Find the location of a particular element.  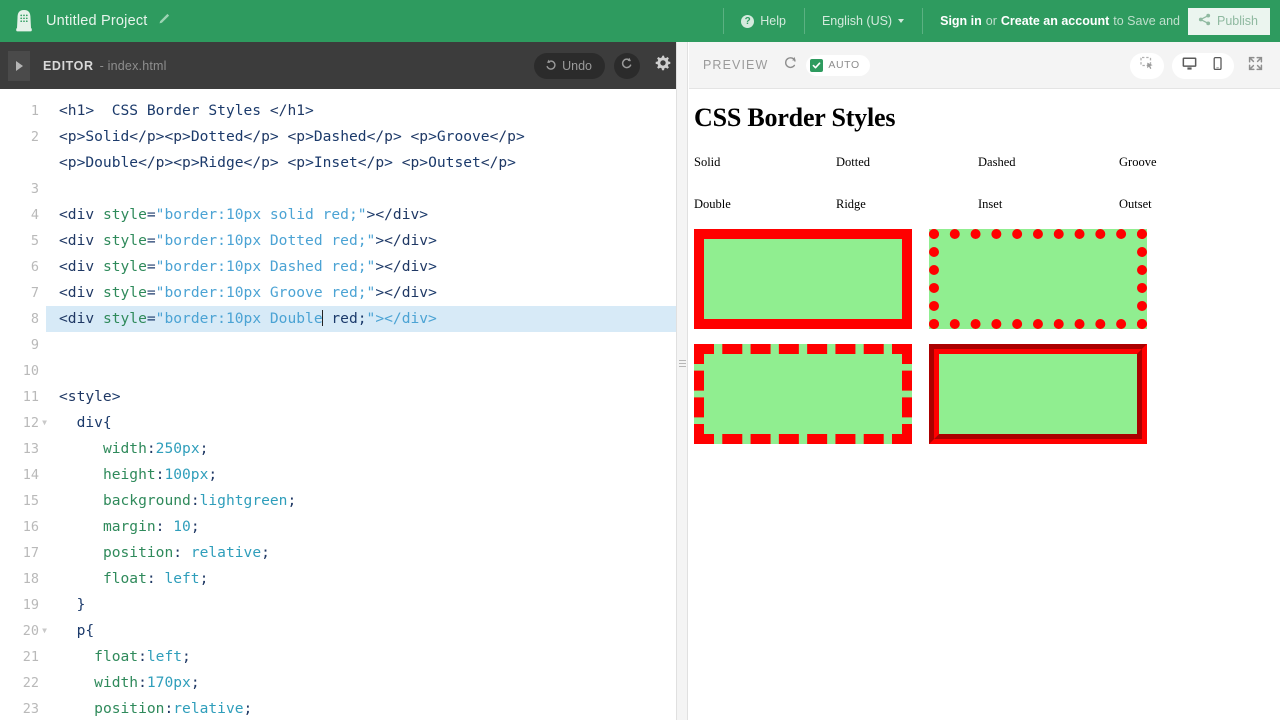

fullscreen-expand-icon is located at coordinates (1255, 66).